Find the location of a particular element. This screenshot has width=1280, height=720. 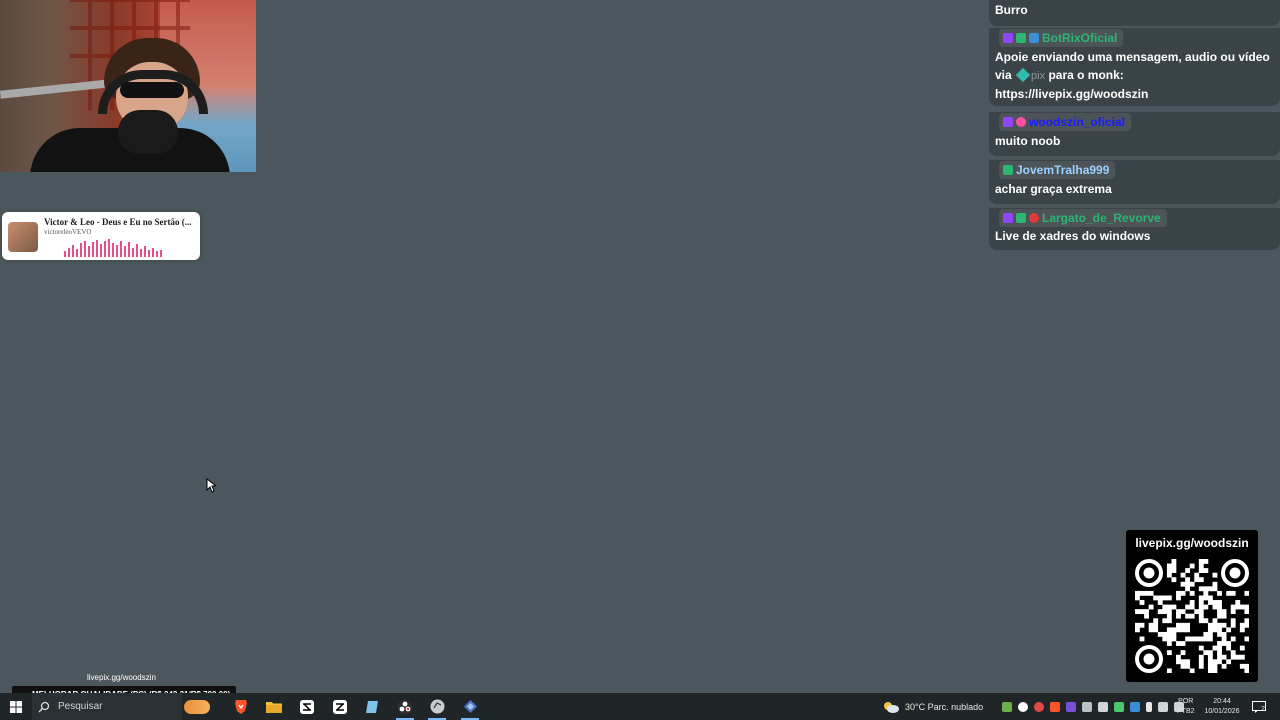

qr-code-icon is located at coordinates (1192, 616).